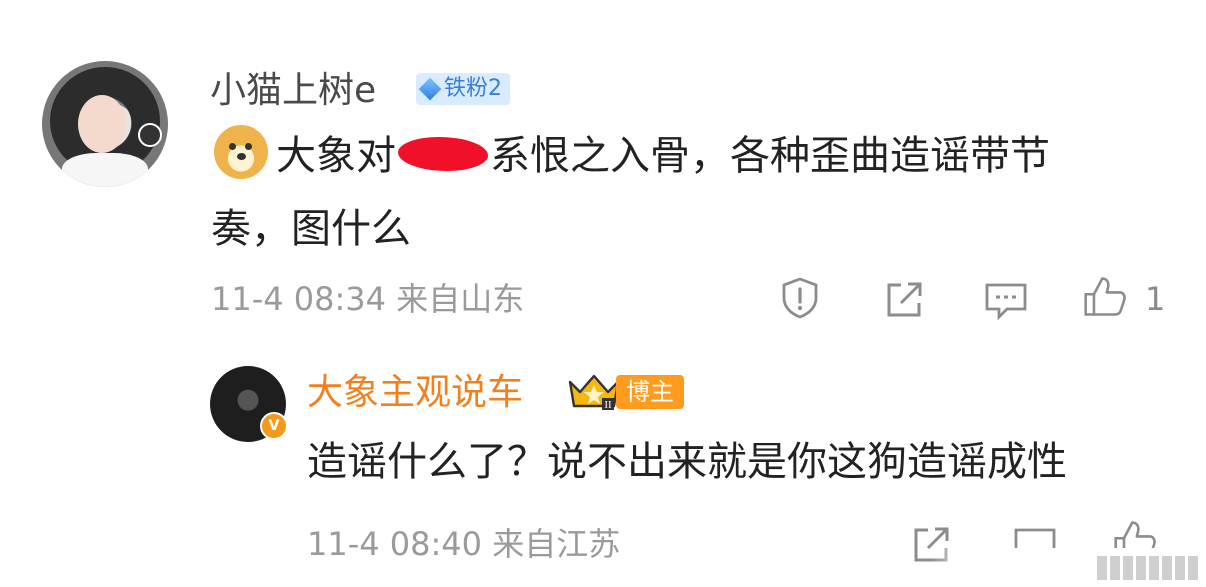  I want to click on reply-meta: 11-4 08:40 来自江苏, so click(463, 544).